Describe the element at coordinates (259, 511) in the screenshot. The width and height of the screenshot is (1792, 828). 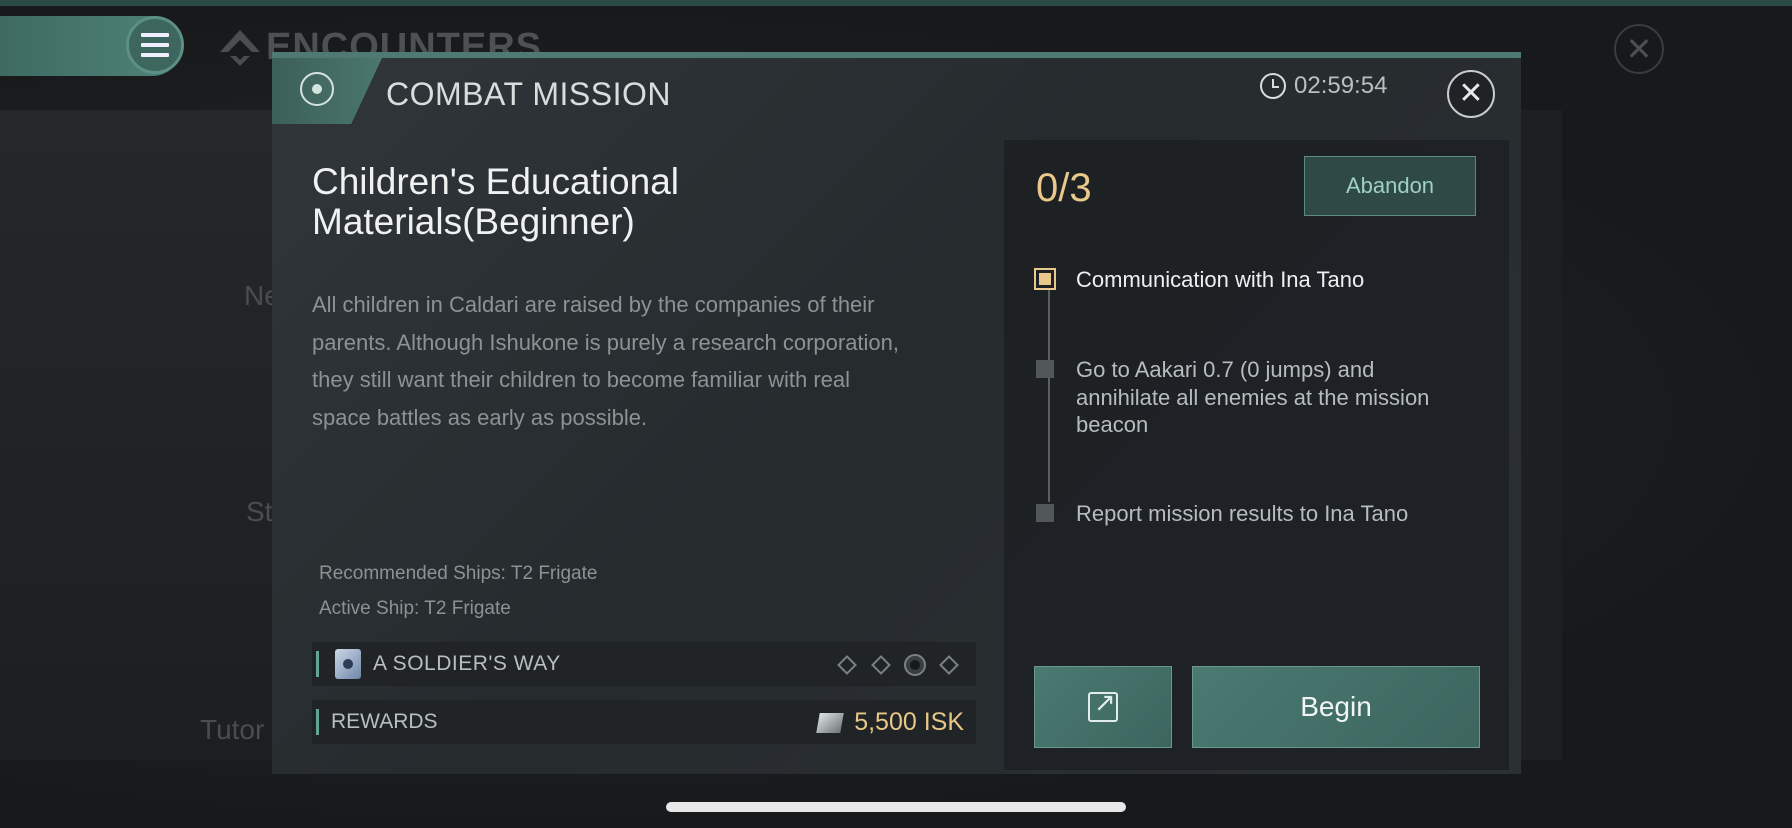
I see `background-label-st: St` at that location.